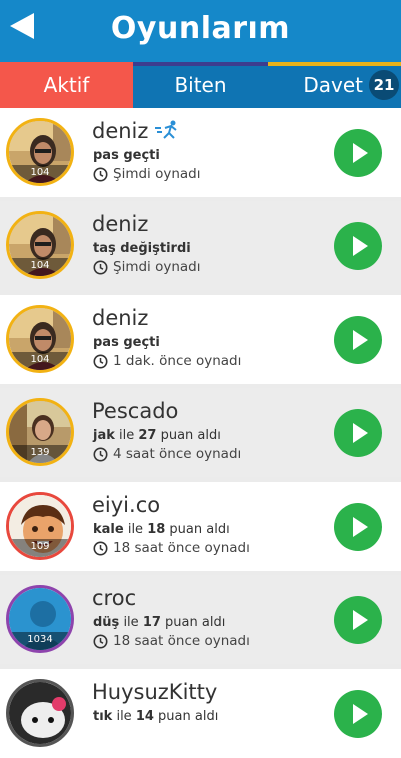 The width and height of the screenshot is (401, 758). What do you see at coordinates (200, 339) in the screenshot?
I see `game-row: 104 deniz pas geçti 1 dak. önce oynadı` at bounding box center [200, 339].